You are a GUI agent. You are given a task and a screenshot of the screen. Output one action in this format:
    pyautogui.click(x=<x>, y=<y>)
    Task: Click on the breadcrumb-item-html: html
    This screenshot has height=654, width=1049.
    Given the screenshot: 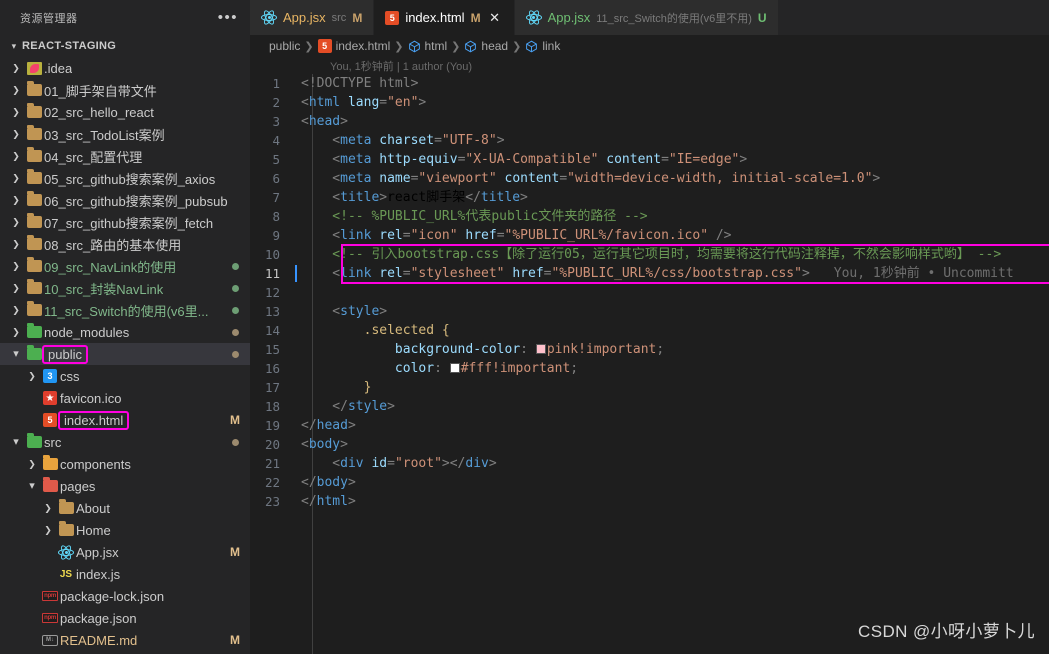 What is the action you would take?
    pyautogui.click(x=427, y=46)
    